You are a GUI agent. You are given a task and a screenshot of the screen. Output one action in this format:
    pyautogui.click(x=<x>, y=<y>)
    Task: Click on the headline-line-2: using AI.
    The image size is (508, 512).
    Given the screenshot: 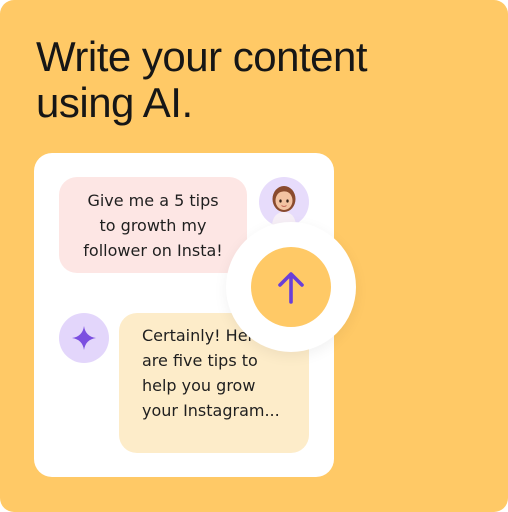 What is the action you would take?
    pyautogui.click(x=114, y=102)
    